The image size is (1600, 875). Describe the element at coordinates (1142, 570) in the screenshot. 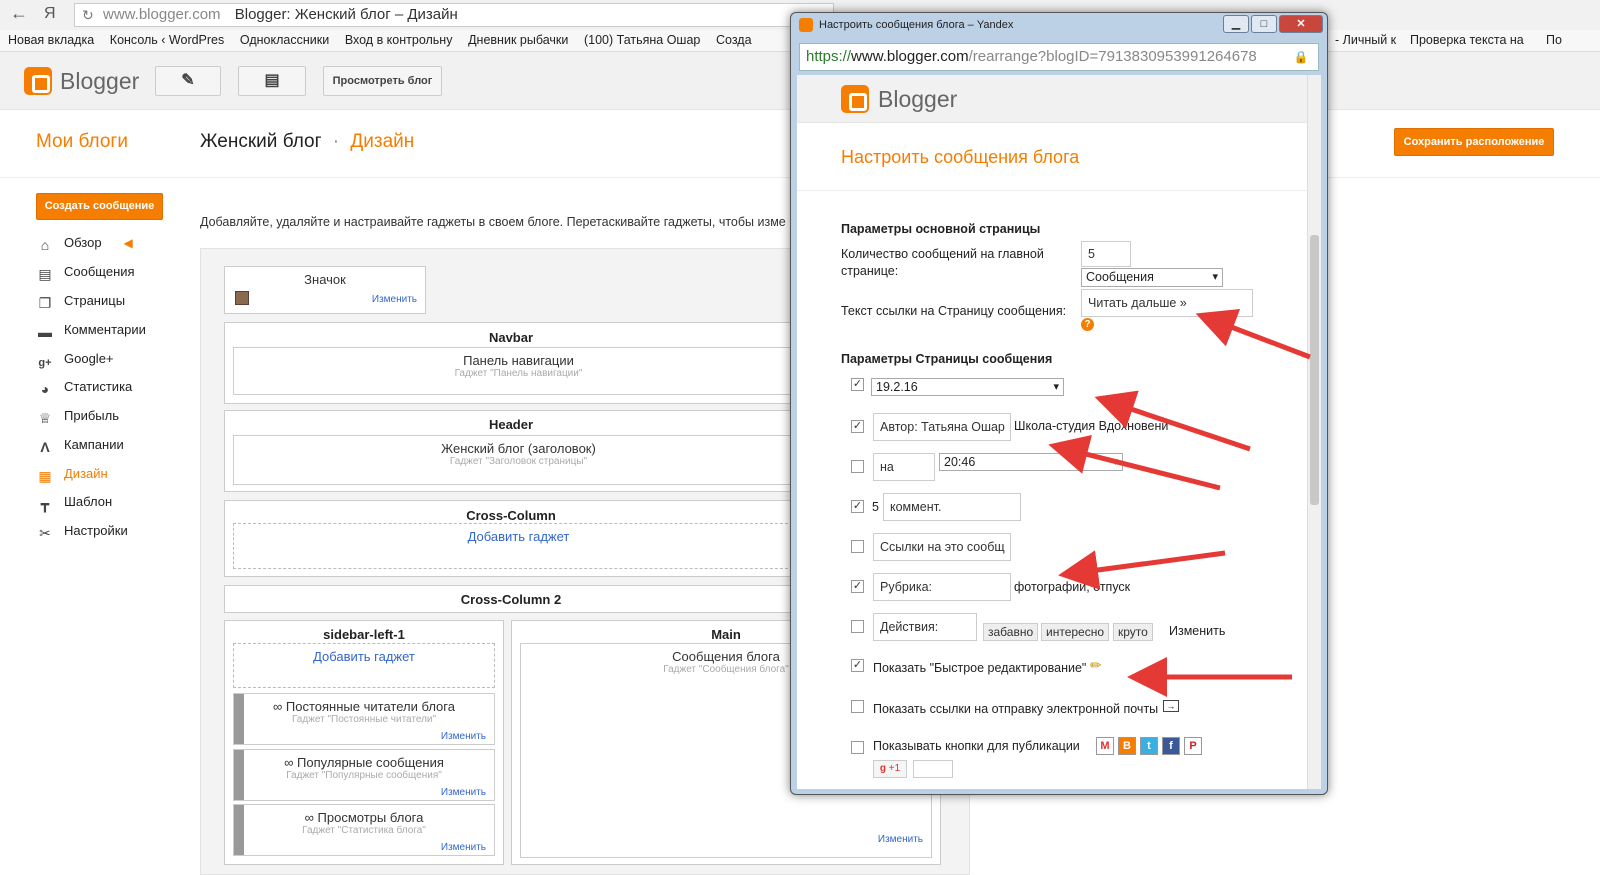

I see `arrow-labels` at that location.